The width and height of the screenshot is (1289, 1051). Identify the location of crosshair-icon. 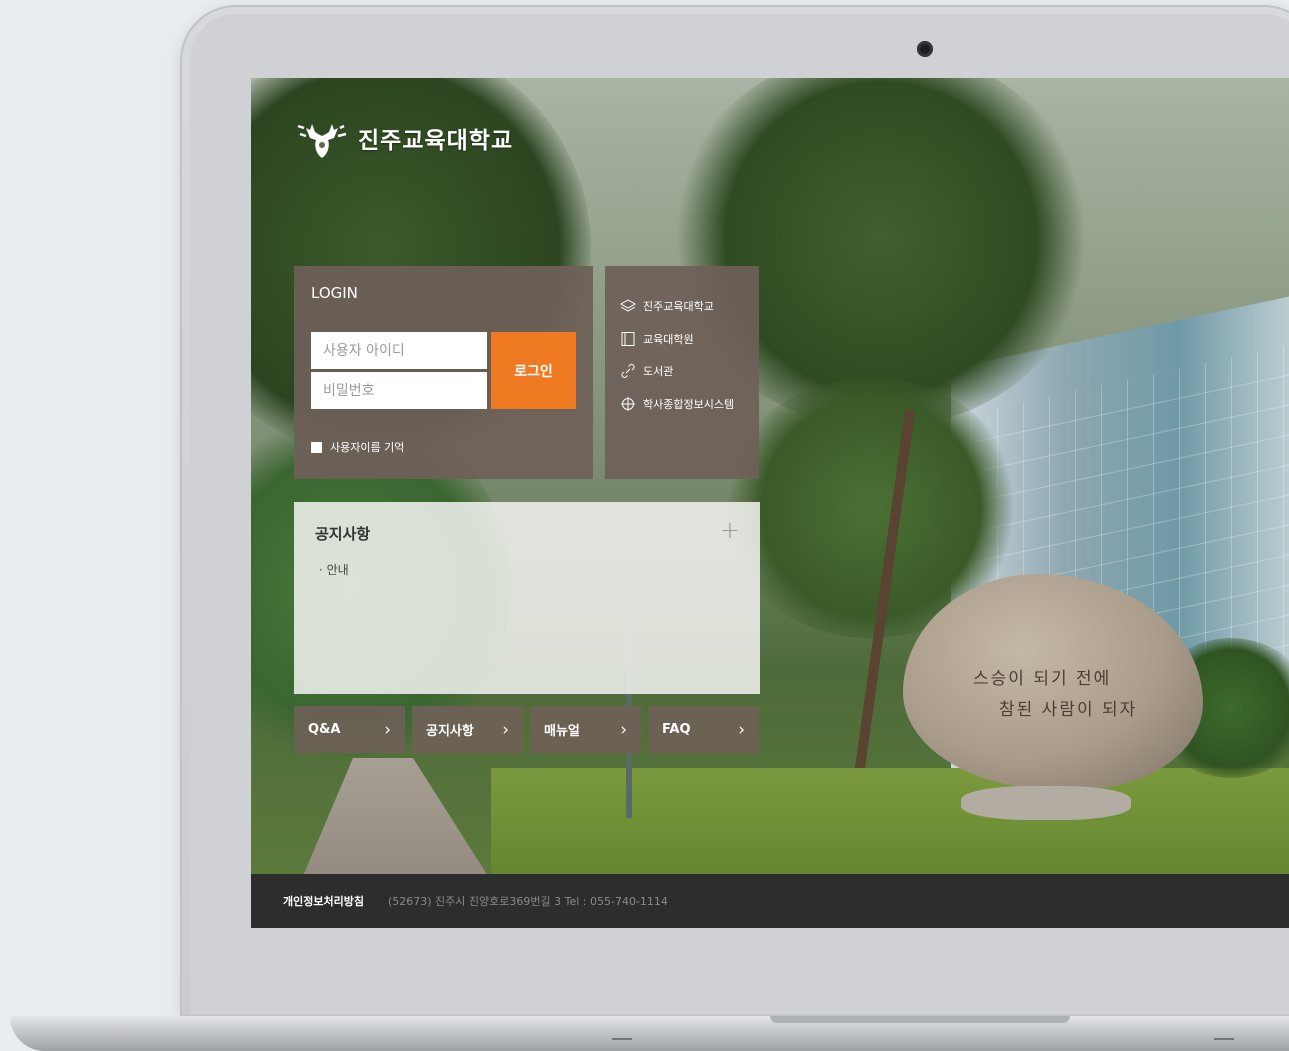
(628, 404).